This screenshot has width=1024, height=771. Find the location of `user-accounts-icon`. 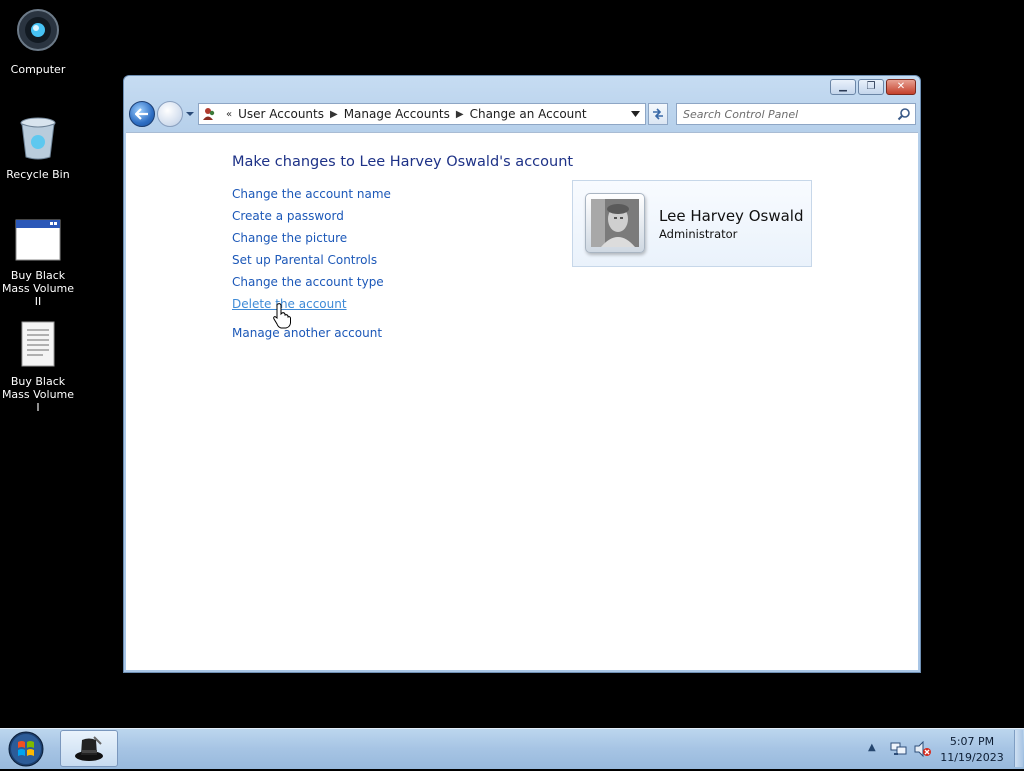

user-accounts-icon is located at coordinates (209, 114).